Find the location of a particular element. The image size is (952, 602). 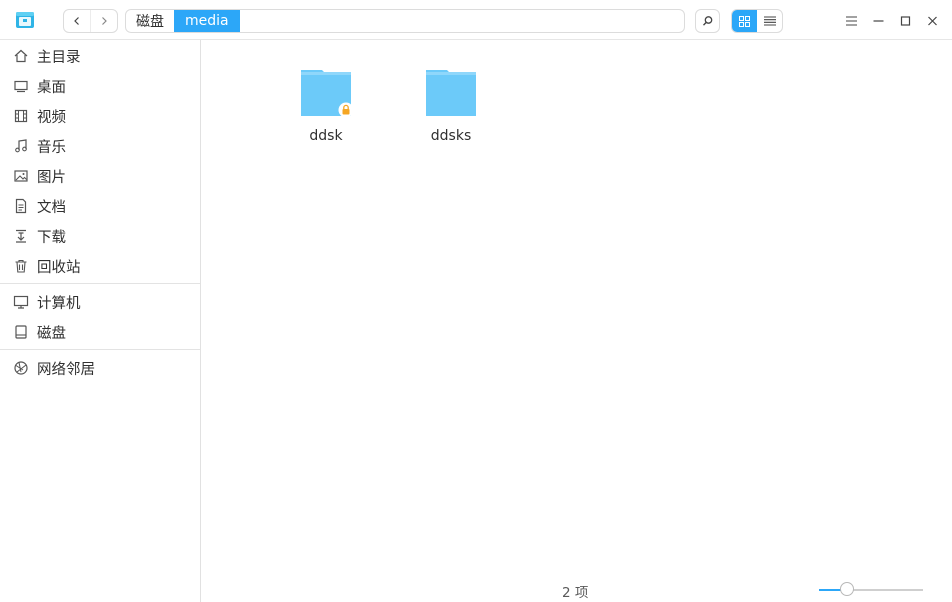

item-count-label: 2 项 is located at coordinates (575, 593).